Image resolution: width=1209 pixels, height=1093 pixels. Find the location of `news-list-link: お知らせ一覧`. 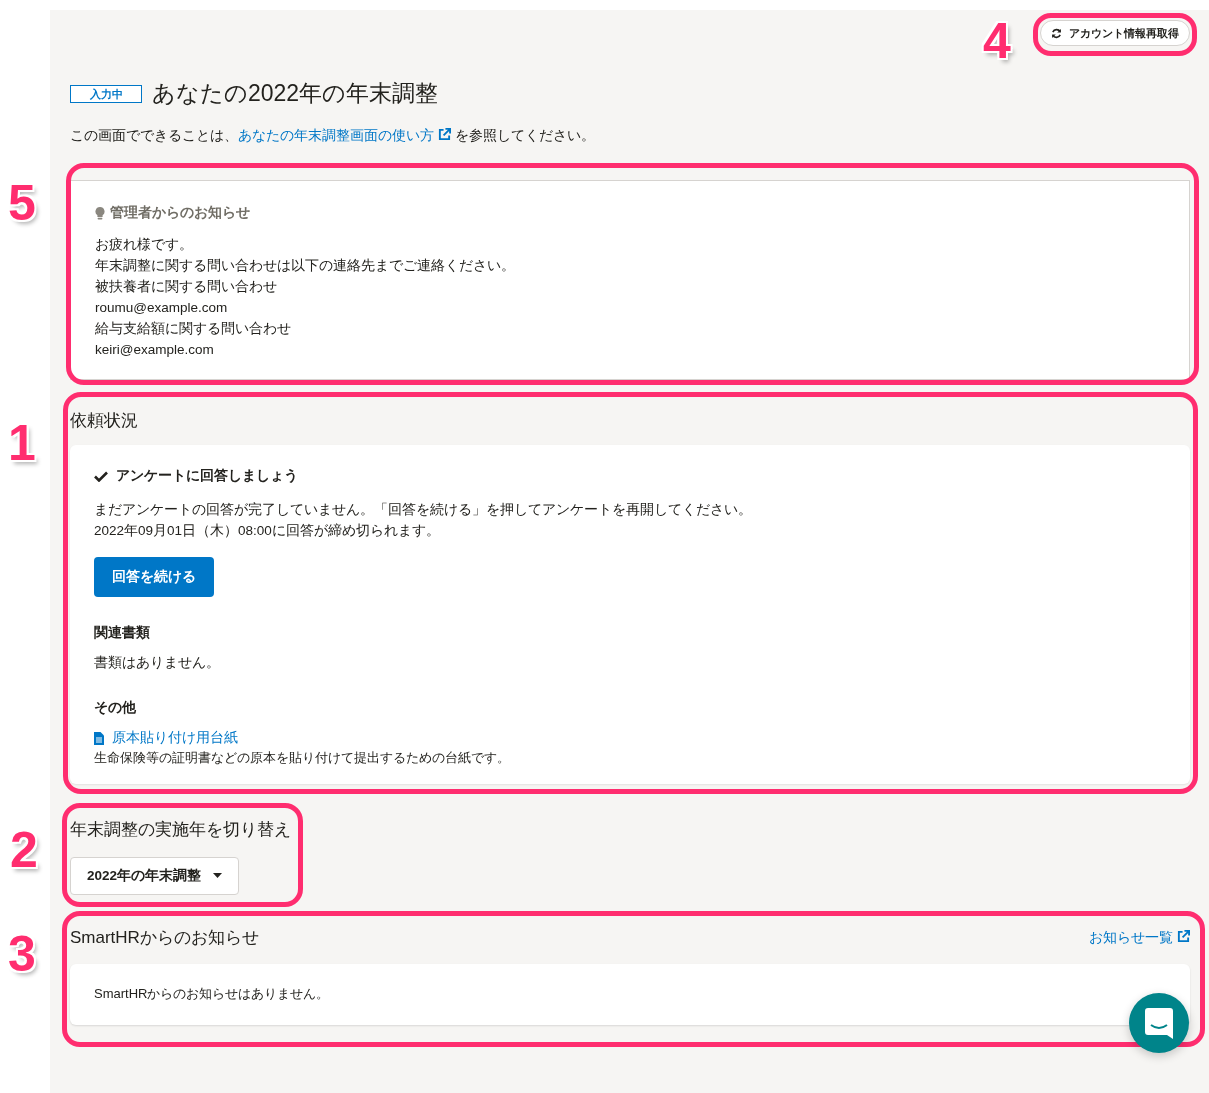

news-list-link: お知らせ一覧 is located at coordinates (1139, 937).